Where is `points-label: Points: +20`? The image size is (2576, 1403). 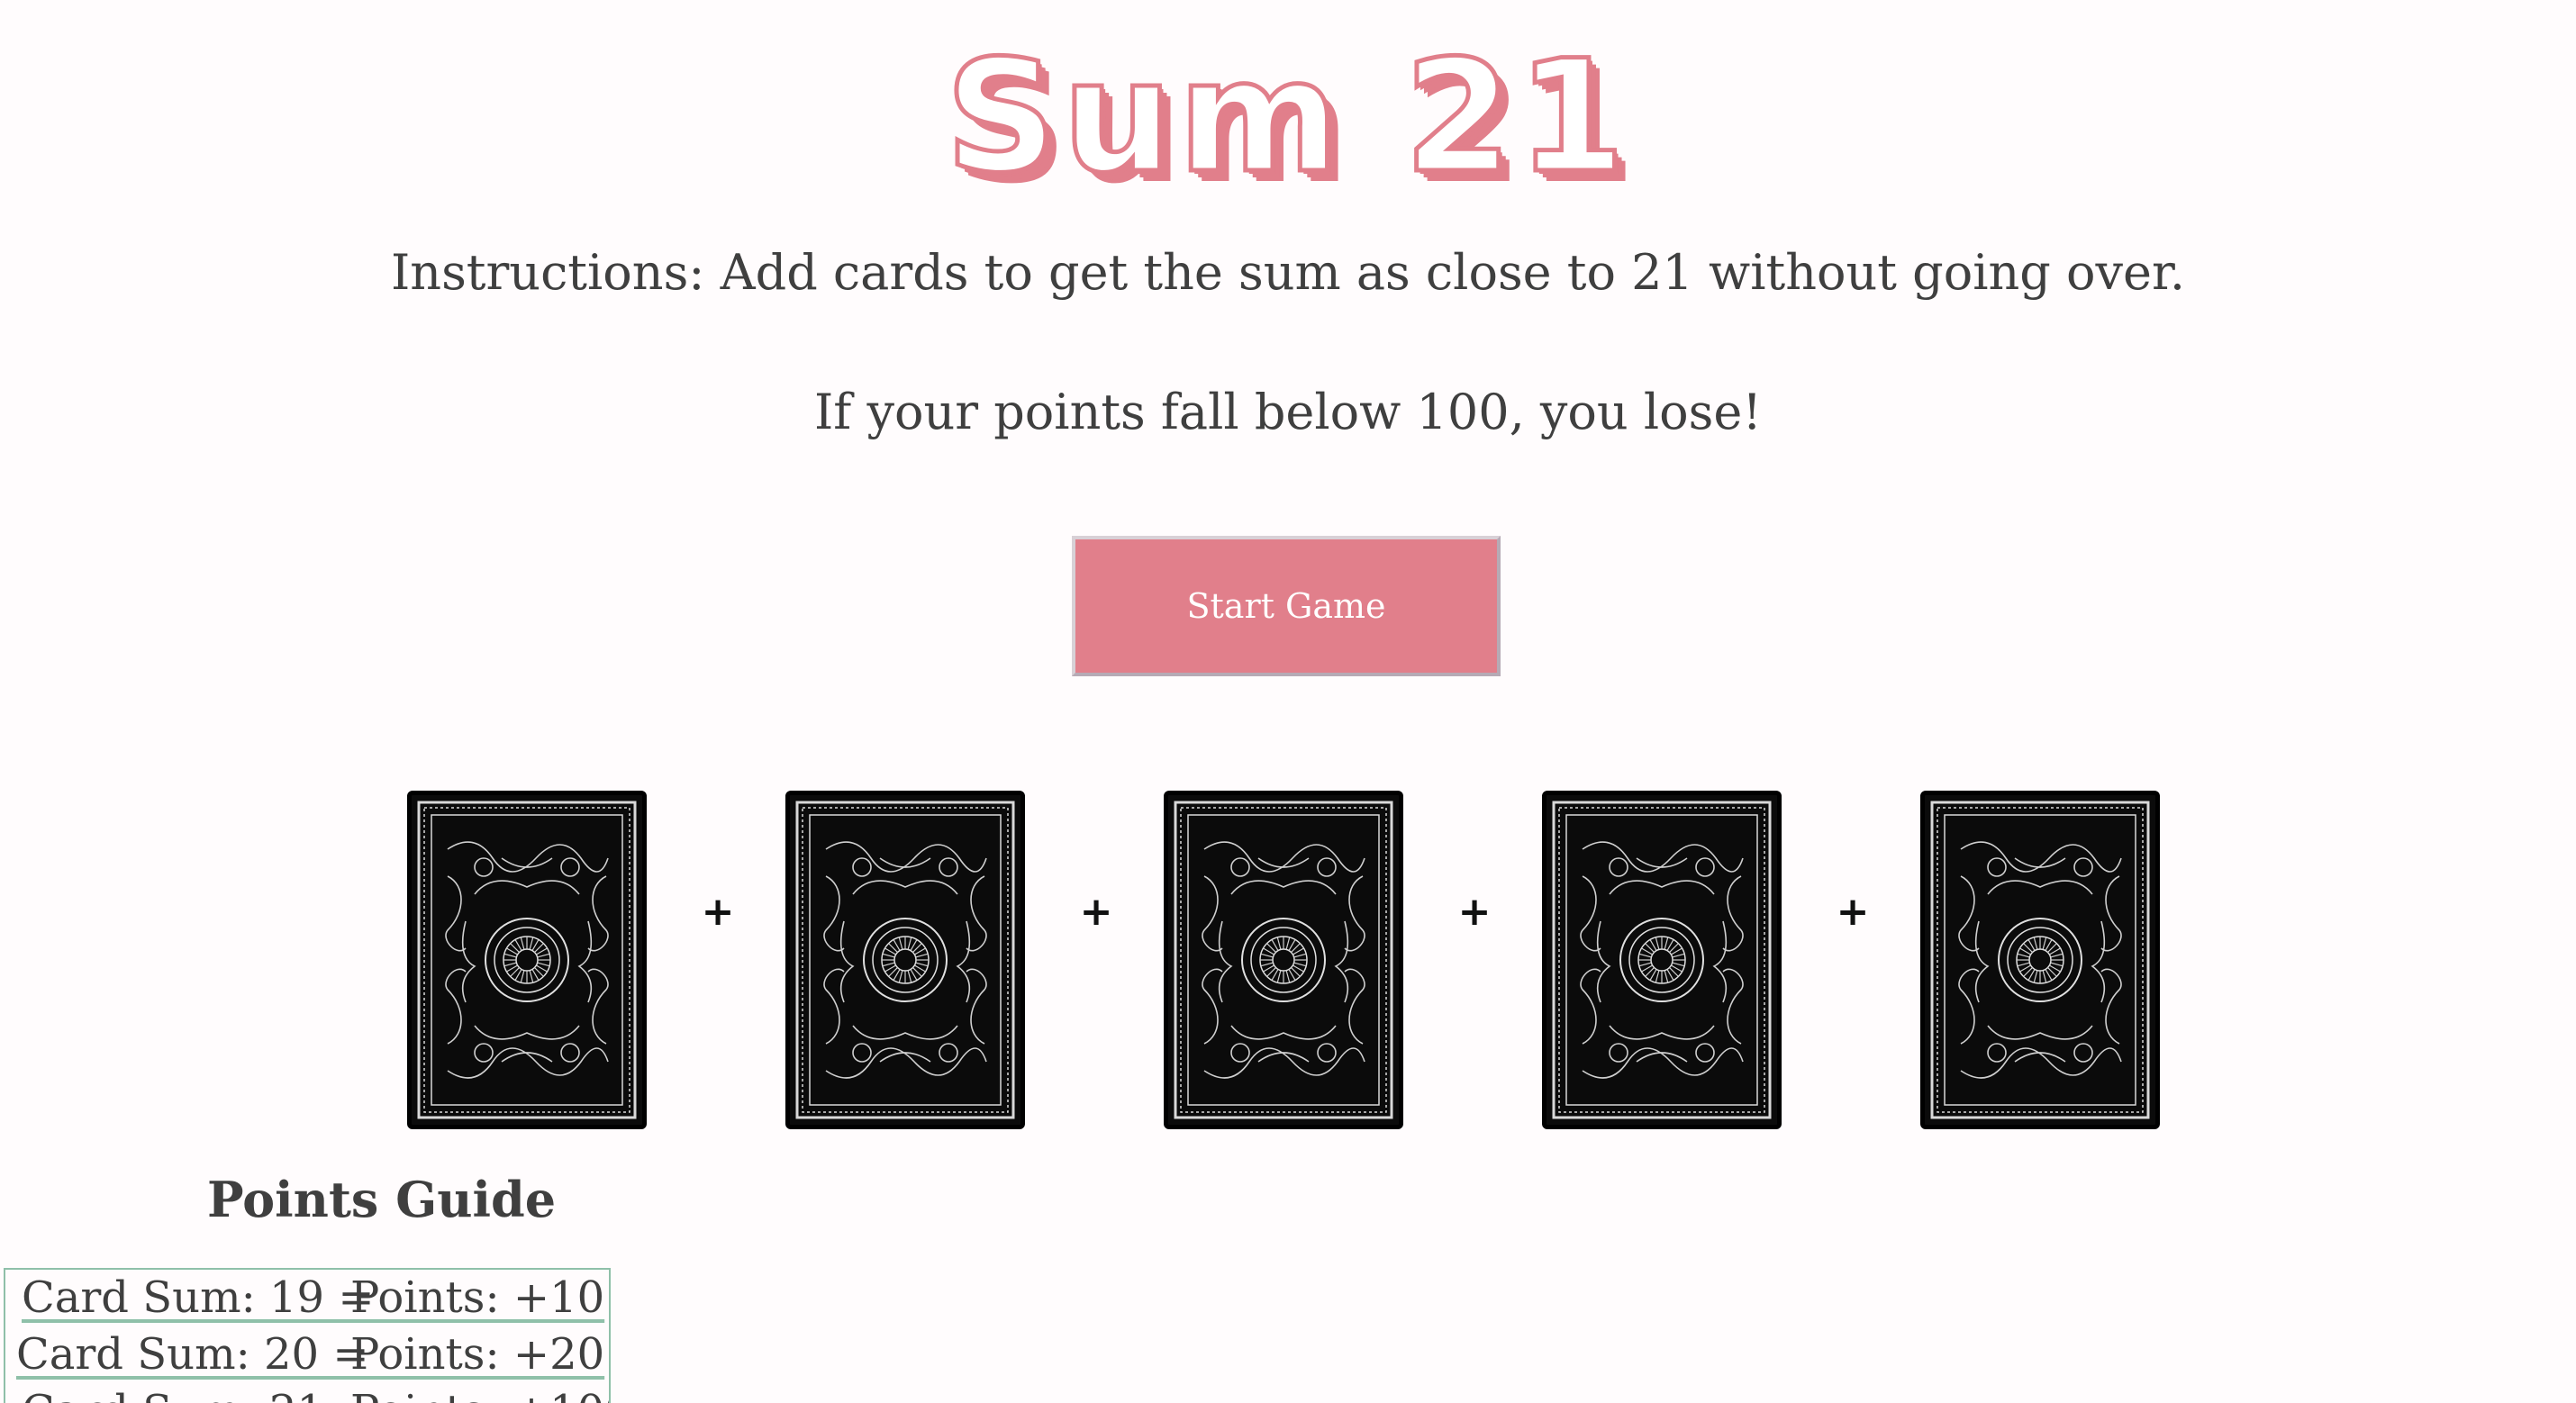
points-label: Points: +20 is located at coordinates (477, 1354).